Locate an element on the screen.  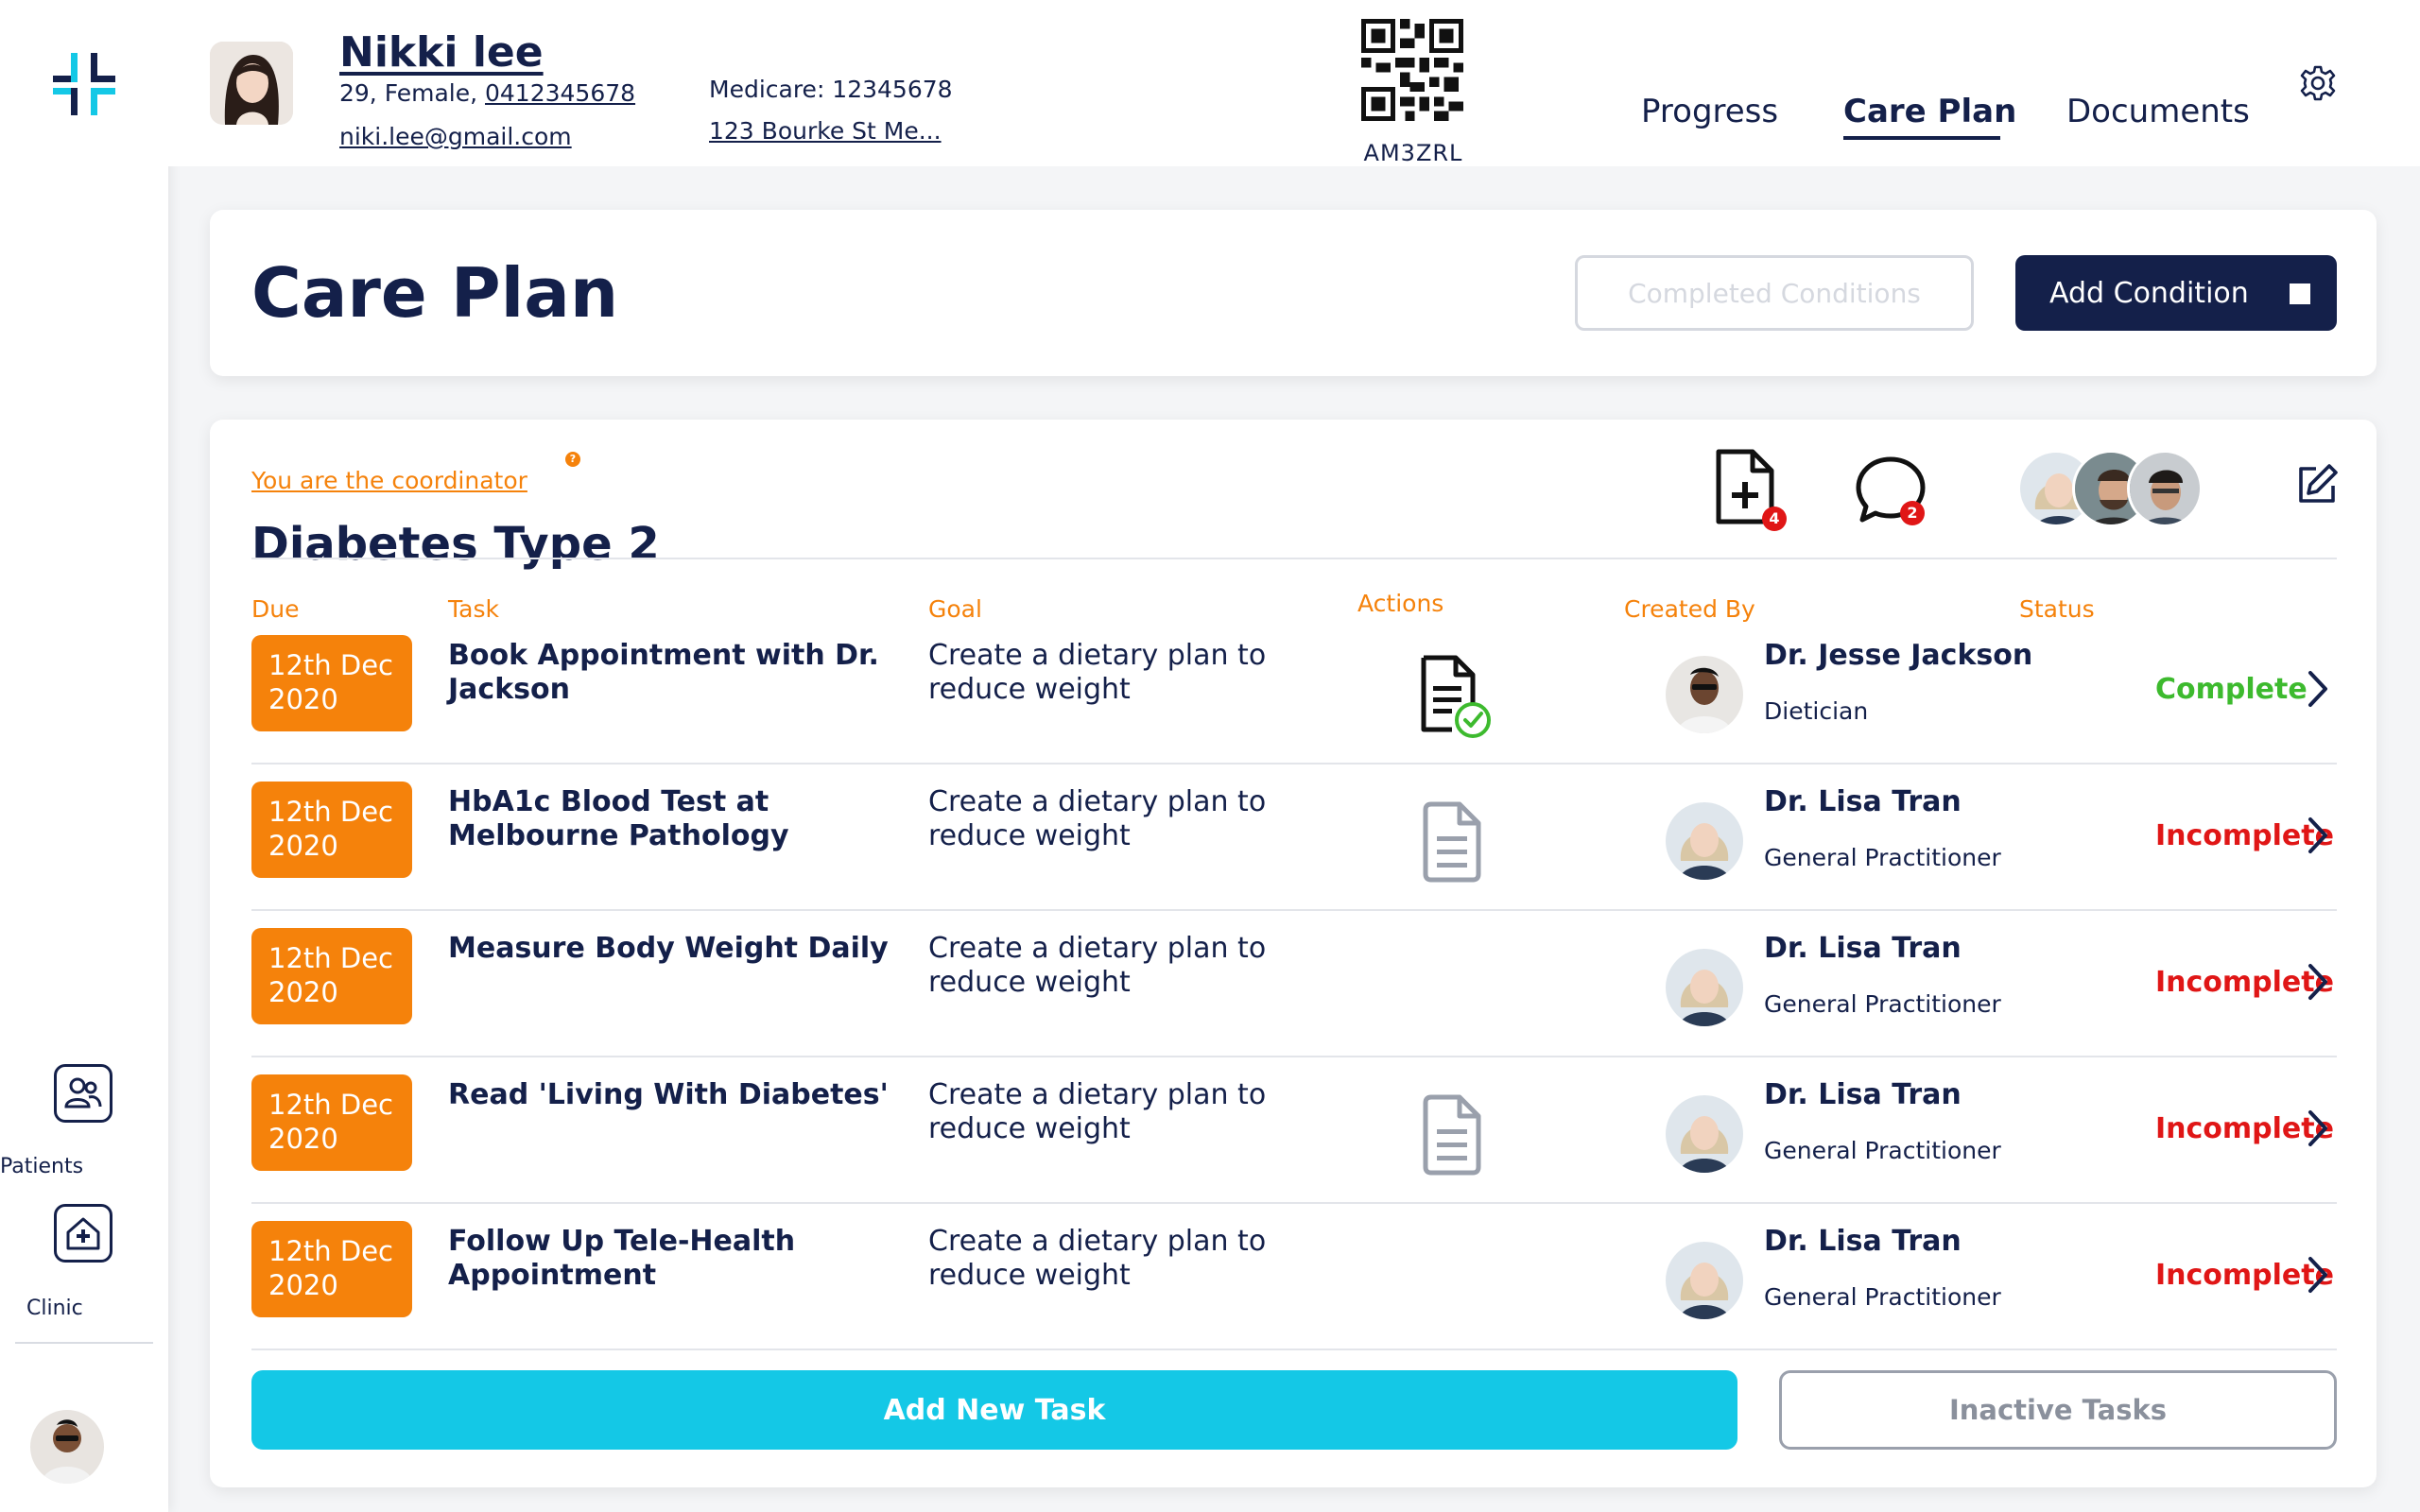
patient-photo is located at coordinates (251, 83).